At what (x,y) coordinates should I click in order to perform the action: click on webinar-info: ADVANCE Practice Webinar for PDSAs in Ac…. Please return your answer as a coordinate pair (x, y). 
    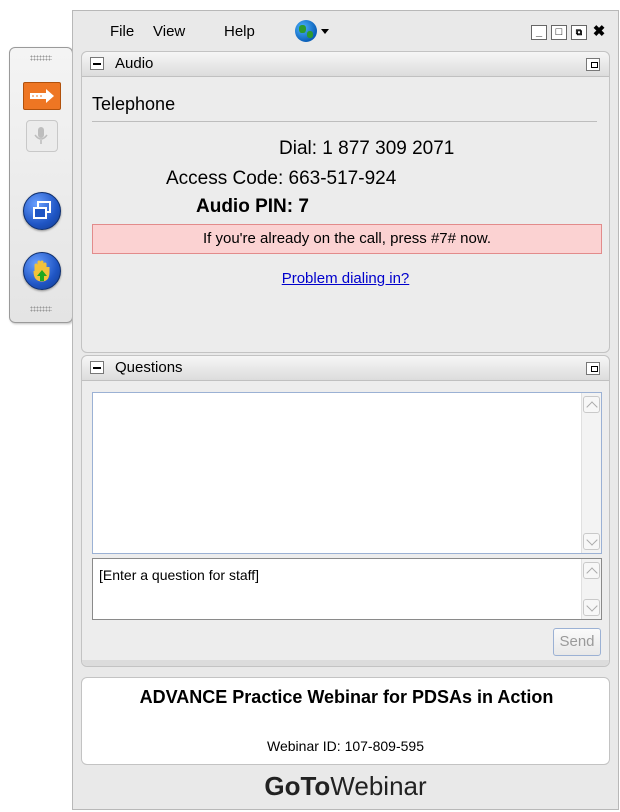
    Looking at the image, I should click on (345, 721).